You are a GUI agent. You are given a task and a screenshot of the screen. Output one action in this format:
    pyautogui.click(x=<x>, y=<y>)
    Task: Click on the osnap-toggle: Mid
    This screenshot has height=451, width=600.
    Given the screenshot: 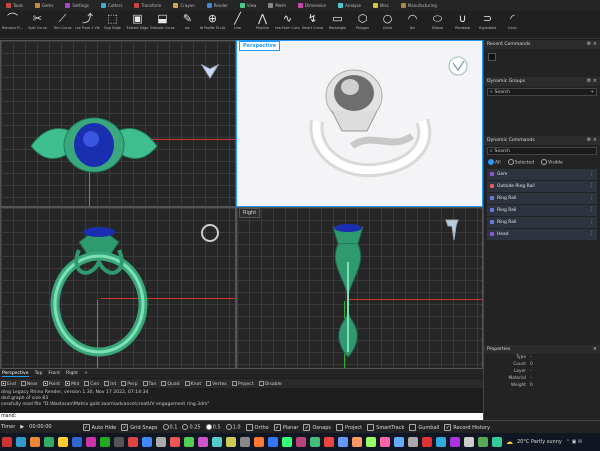 What is the action you would take?
    pyautogui.click(x=72, y=383)
    